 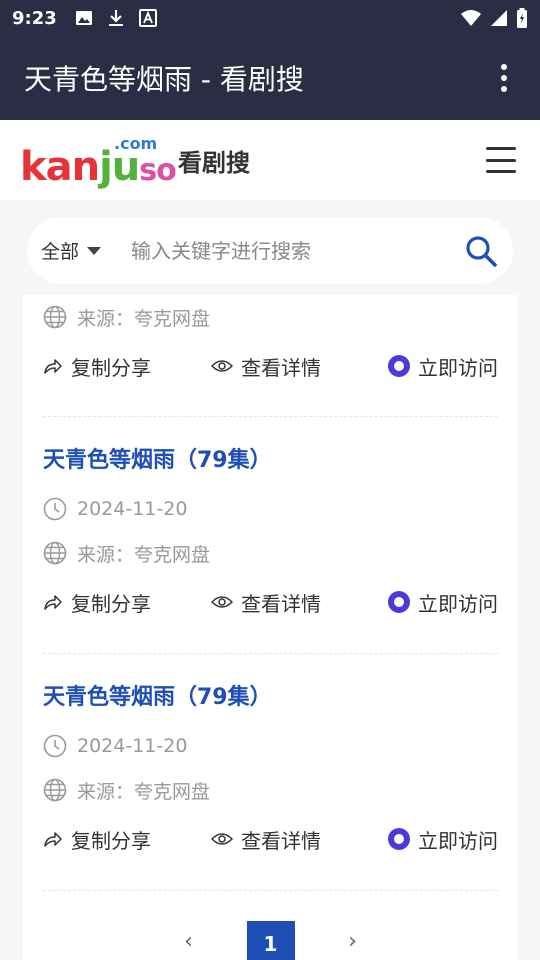 What do you see at coordinates (481, 251) in the screenshot?
I see `search-icon` at bounding box center [481, 251].